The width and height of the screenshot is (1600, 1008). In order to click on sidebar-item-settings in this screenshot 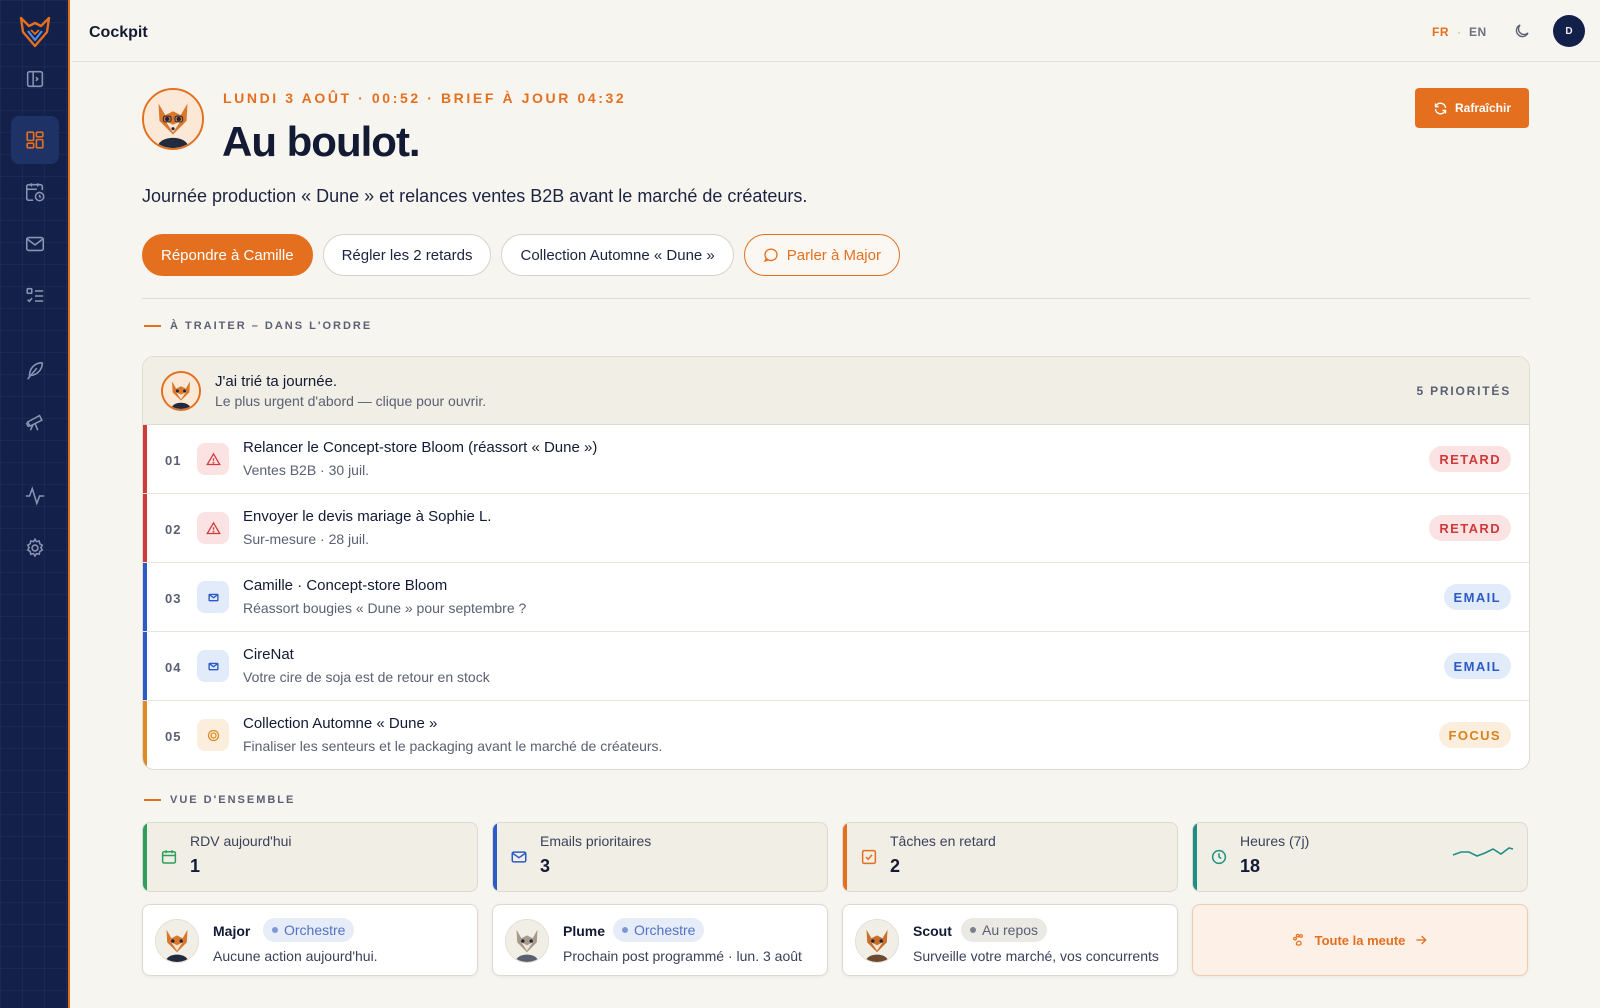, I will do `click(35, 548)`.